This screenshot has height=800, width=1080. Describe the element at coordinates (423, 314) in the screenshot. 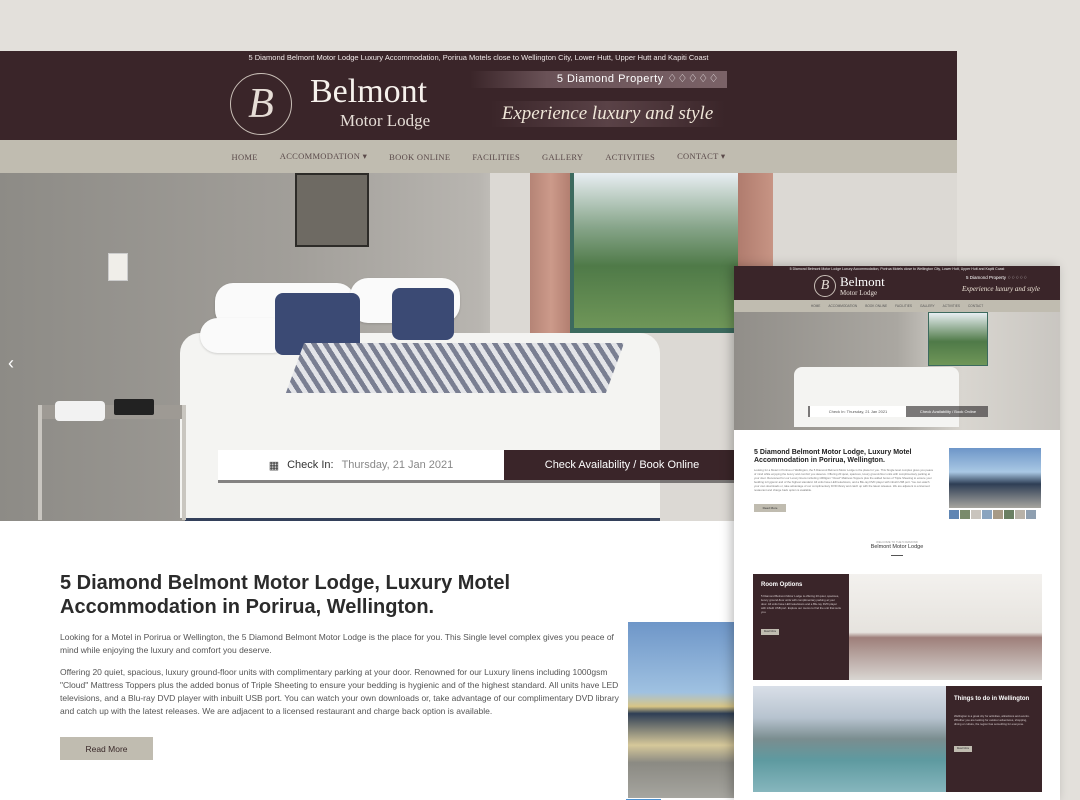

I see `hero-cushion` at that location.